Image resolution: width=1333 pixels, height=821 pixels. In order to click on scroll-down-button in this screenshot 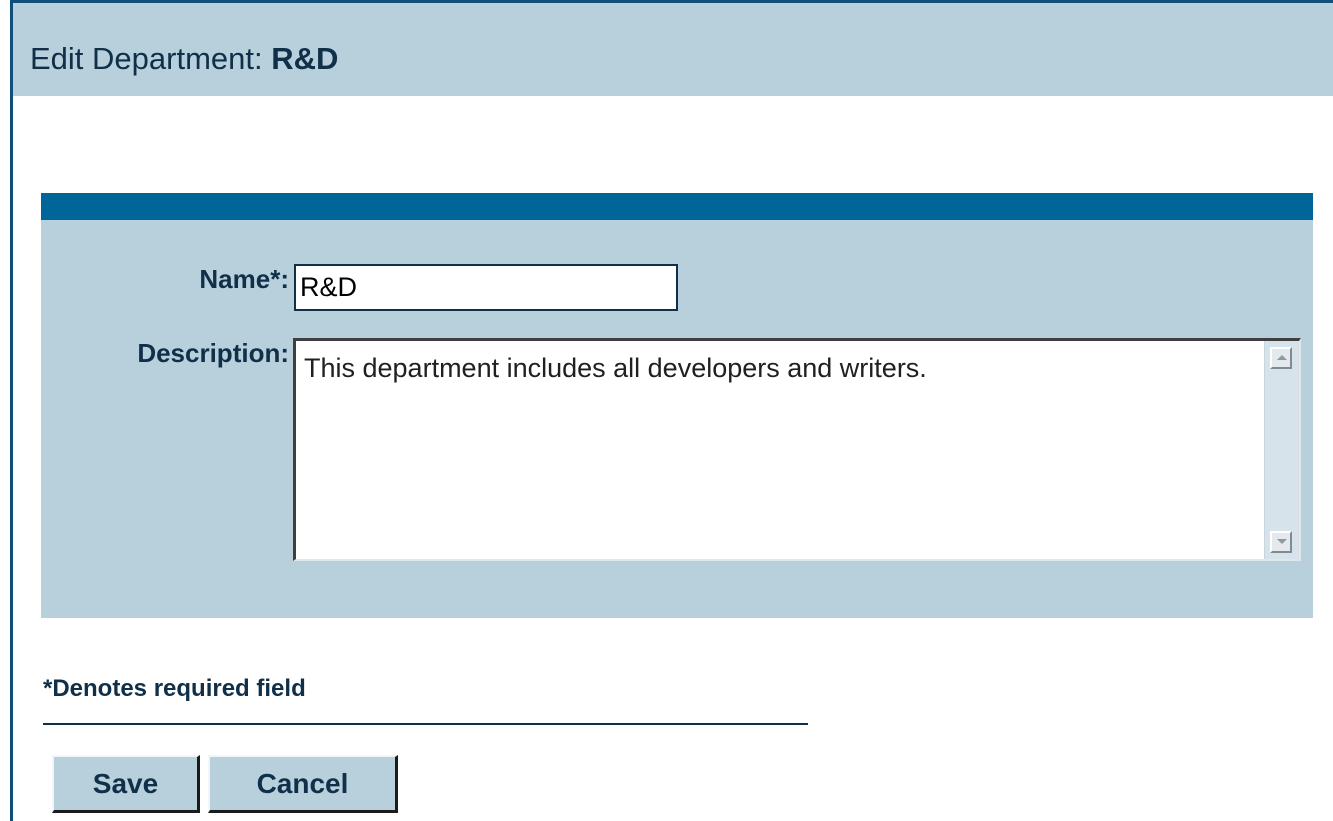, I will do `click(1281, 542)`.